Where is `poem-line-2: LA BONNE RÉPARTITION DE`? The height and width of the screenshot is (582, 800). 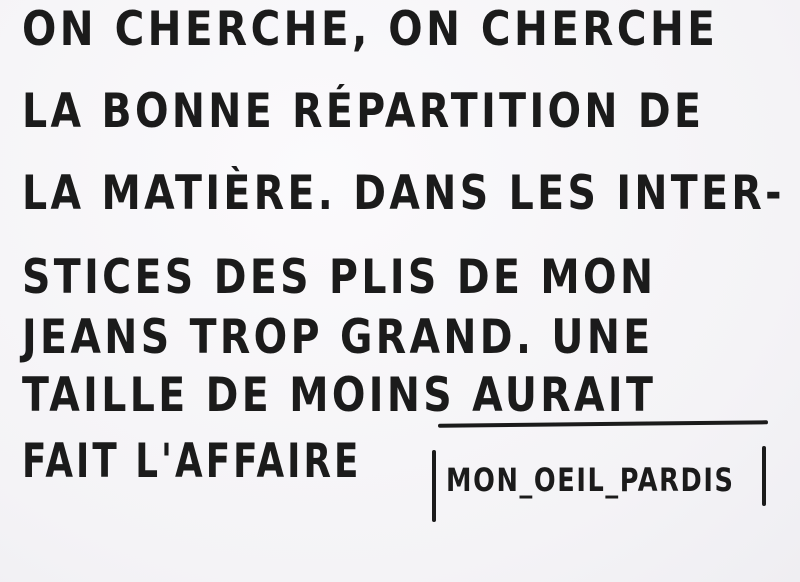 poem-line-2: LA BONNE RÉPARTITION DE is located at coordinates (363, 111).